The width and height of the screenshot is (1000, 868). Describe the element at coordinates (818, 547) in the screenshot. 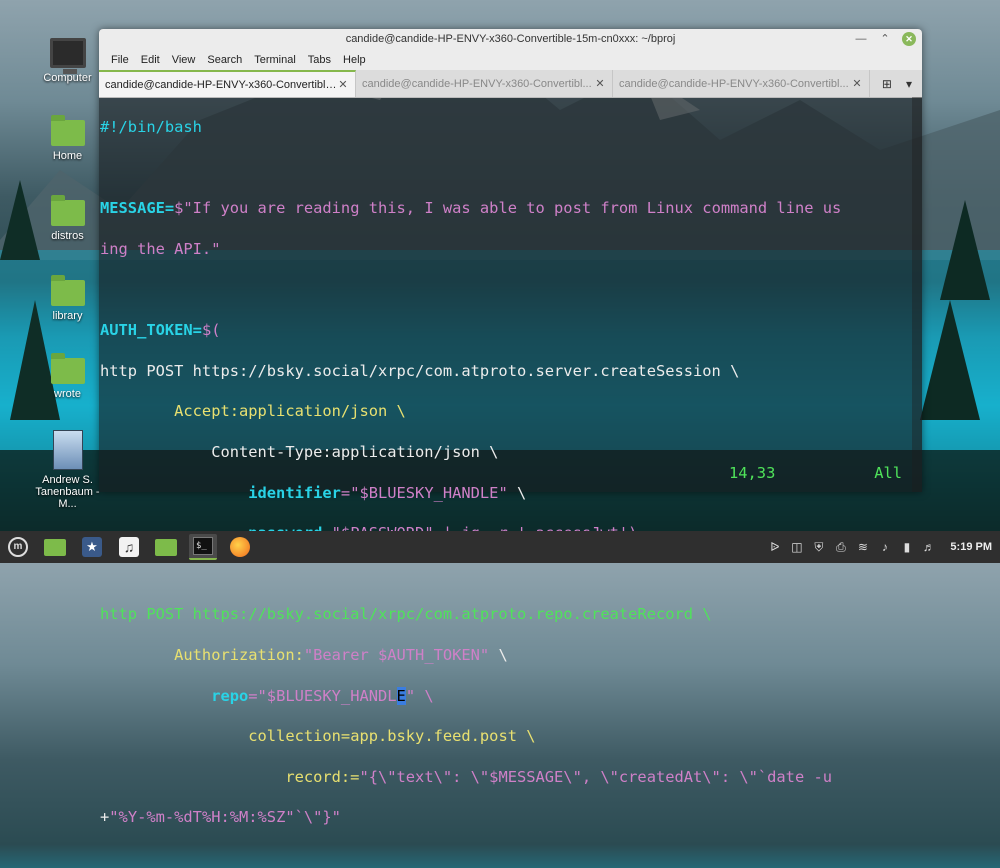

I see `shield-icon: ⛨` at that location.